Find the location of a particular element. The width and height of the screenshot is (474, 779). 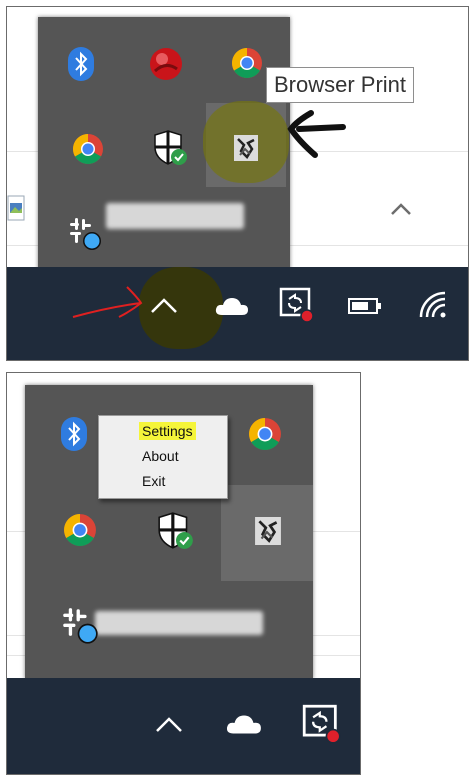

red-arrow-annotation is located at coordinates (107, 302).